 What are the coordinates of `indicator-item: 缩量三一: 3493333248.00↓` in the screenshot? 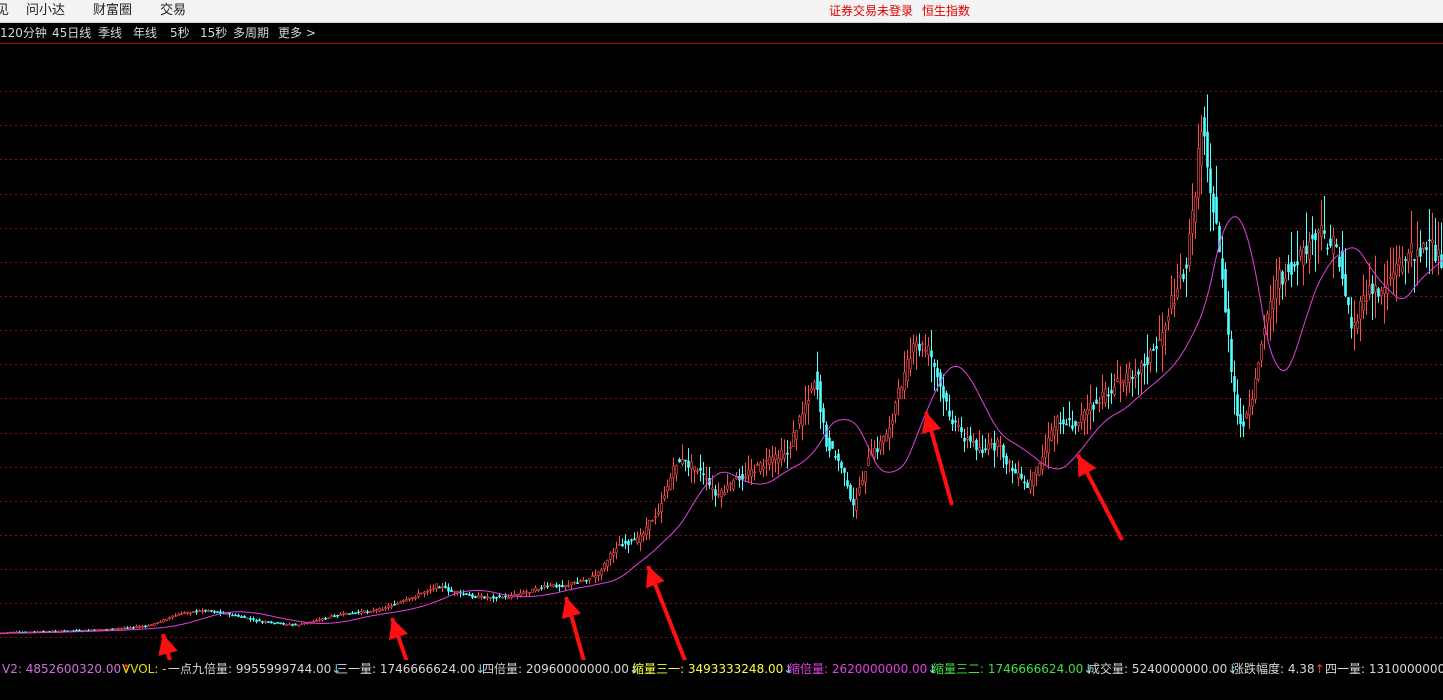 It's located at (712, 669).